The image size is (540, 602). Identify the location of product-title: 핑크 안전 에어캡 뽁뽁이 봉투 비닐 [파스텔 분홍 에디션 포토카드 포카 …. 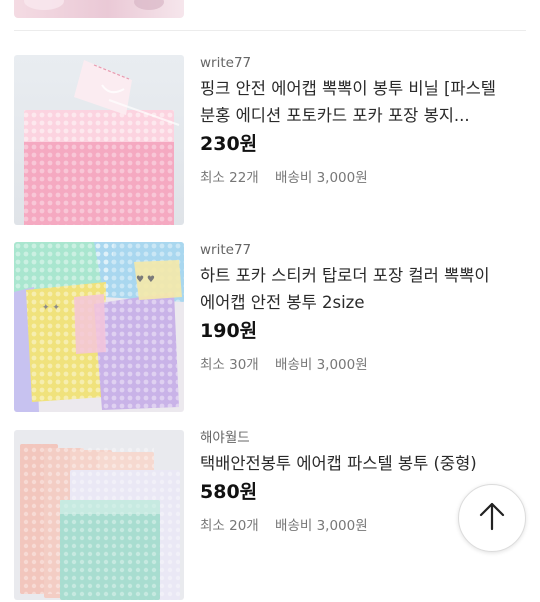
(363, 102).